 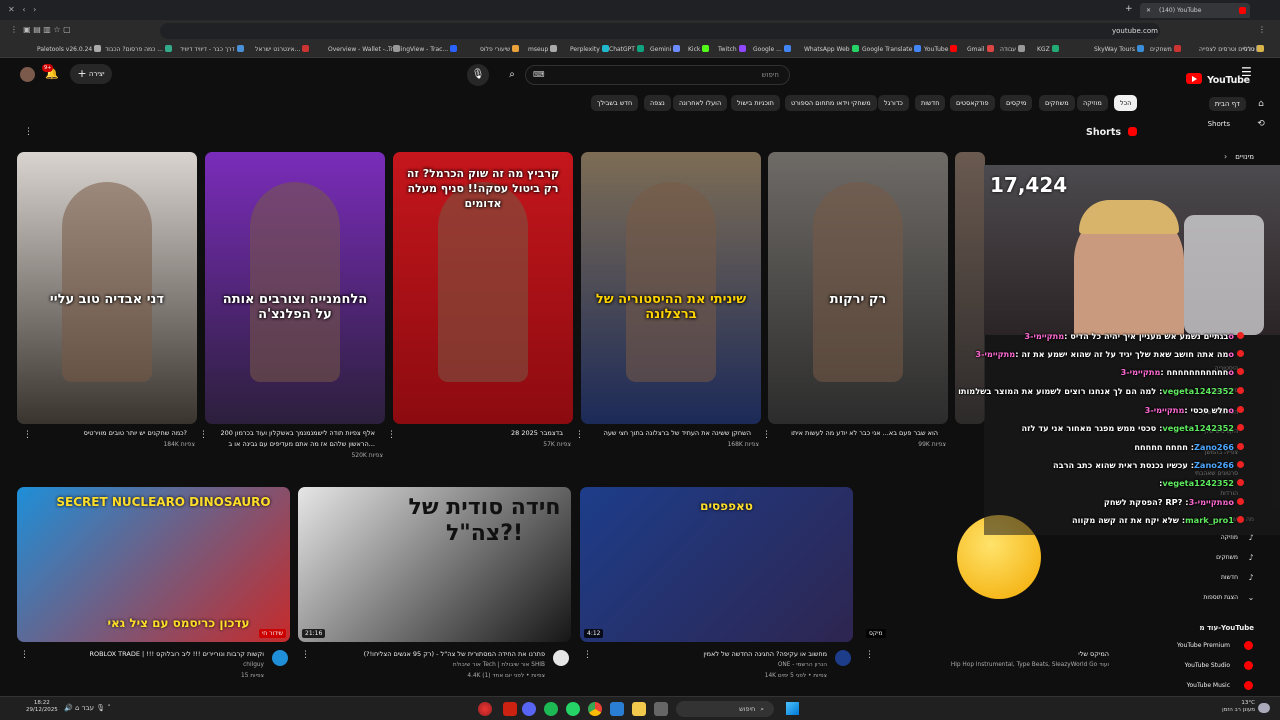 I want to click on video-channel: ONE - הנרון הרשמי, so click(x=709, y=665).